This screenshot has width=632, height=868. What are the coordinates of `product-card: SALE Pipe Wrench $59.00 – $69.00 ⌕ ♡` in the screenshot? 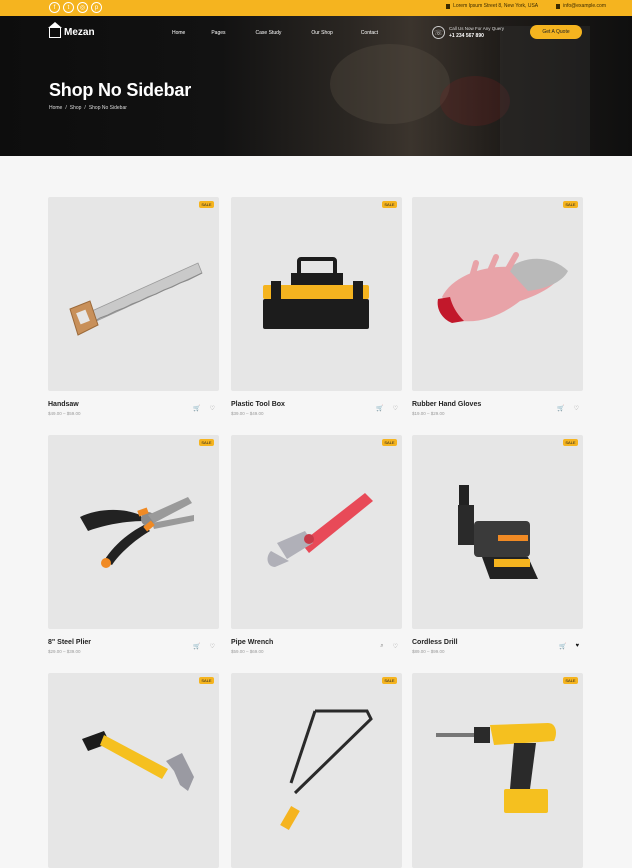 It's located at (316, 544).